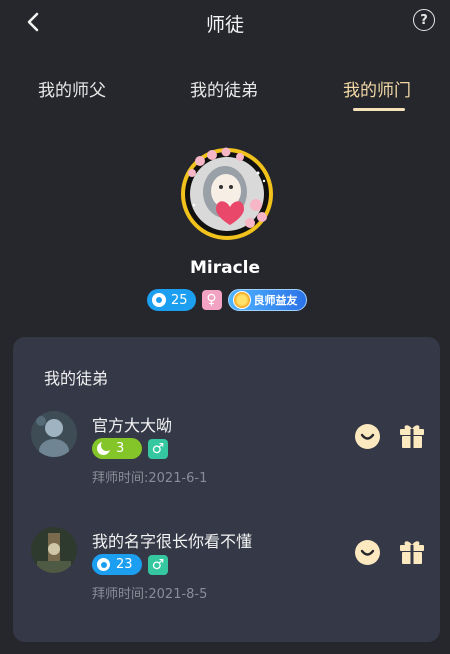 The height and width of the screenshot is (654, 450). What do you see at coordinates (225, 268) in the screenshot?
I see `profile-name: Miracle` at bounding box center [225, 268].